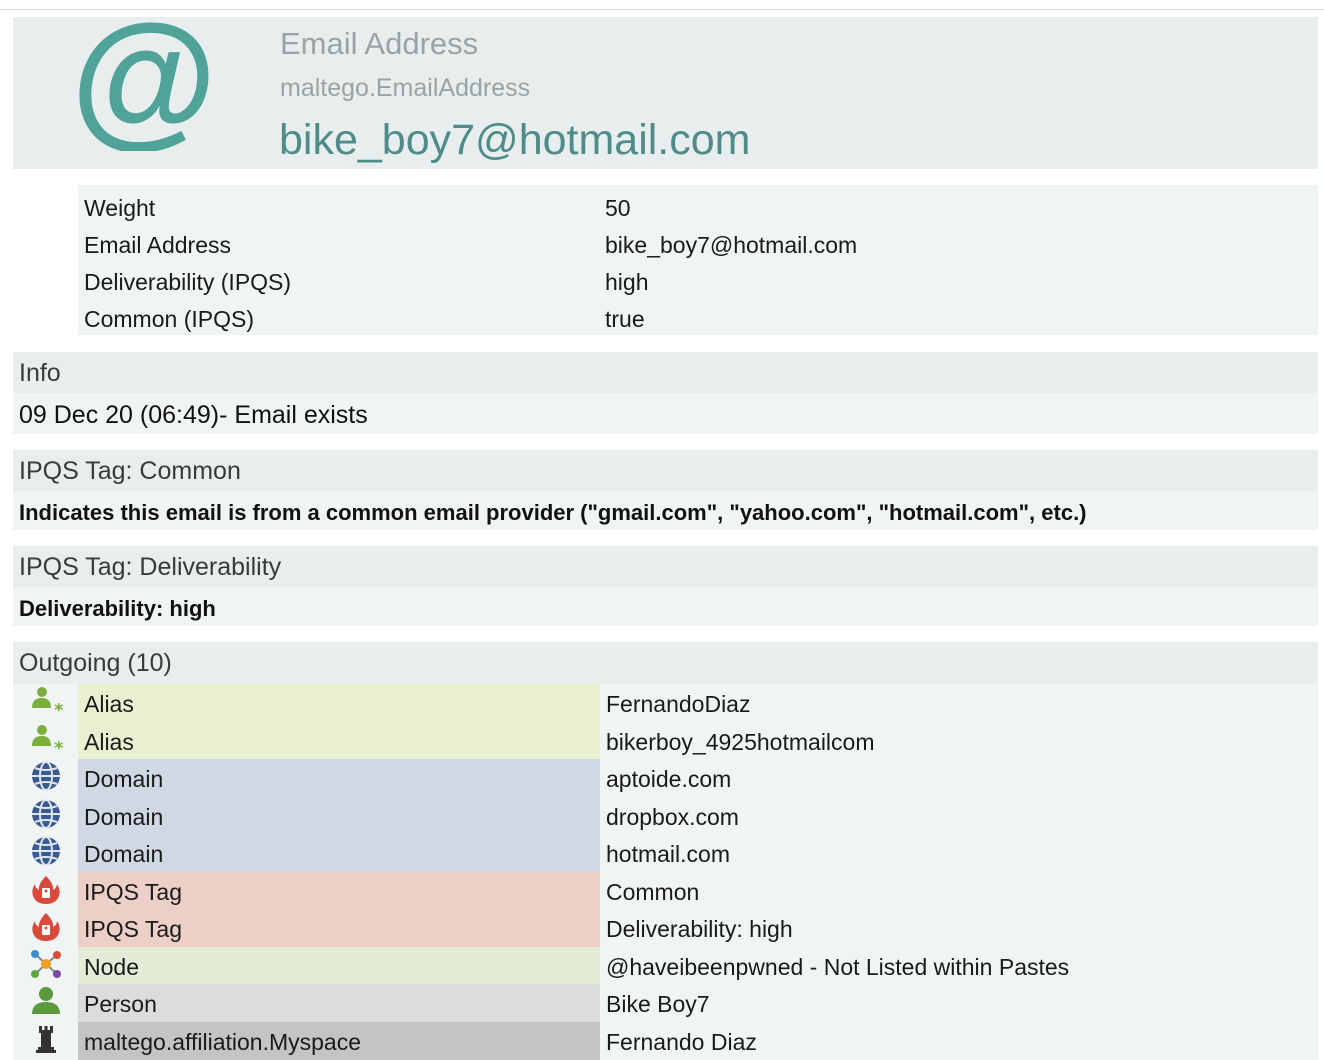 This screenshot has height=1060, width=1324. What do you see at coordinates (150, 567) in the screenshot?
I see `ipqs-deliverability-title: IPQS Tag: Deliverability` at bounding box center [150, 567].